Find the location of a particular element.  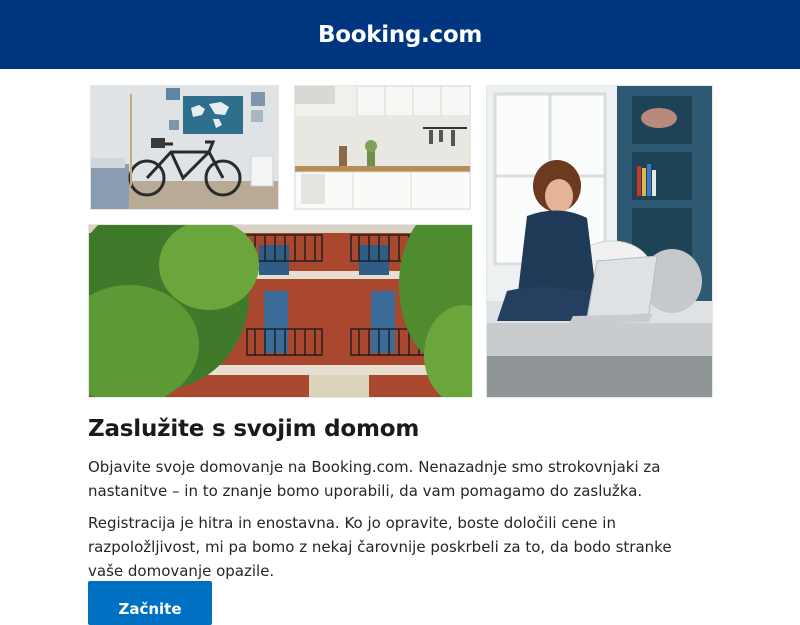

photo-bedroom is located at coordinates (184, 147).